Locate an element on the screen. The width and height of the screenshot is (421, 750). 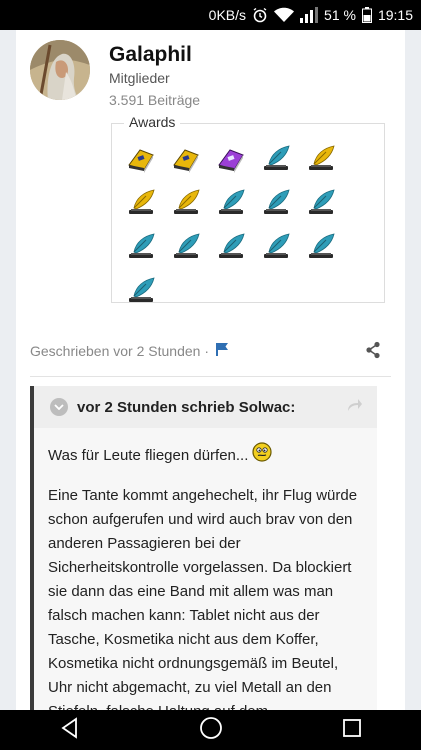
quote-author-line: vor 2 Stunden schrieb Solwac: is located at coordinates (186, 407).